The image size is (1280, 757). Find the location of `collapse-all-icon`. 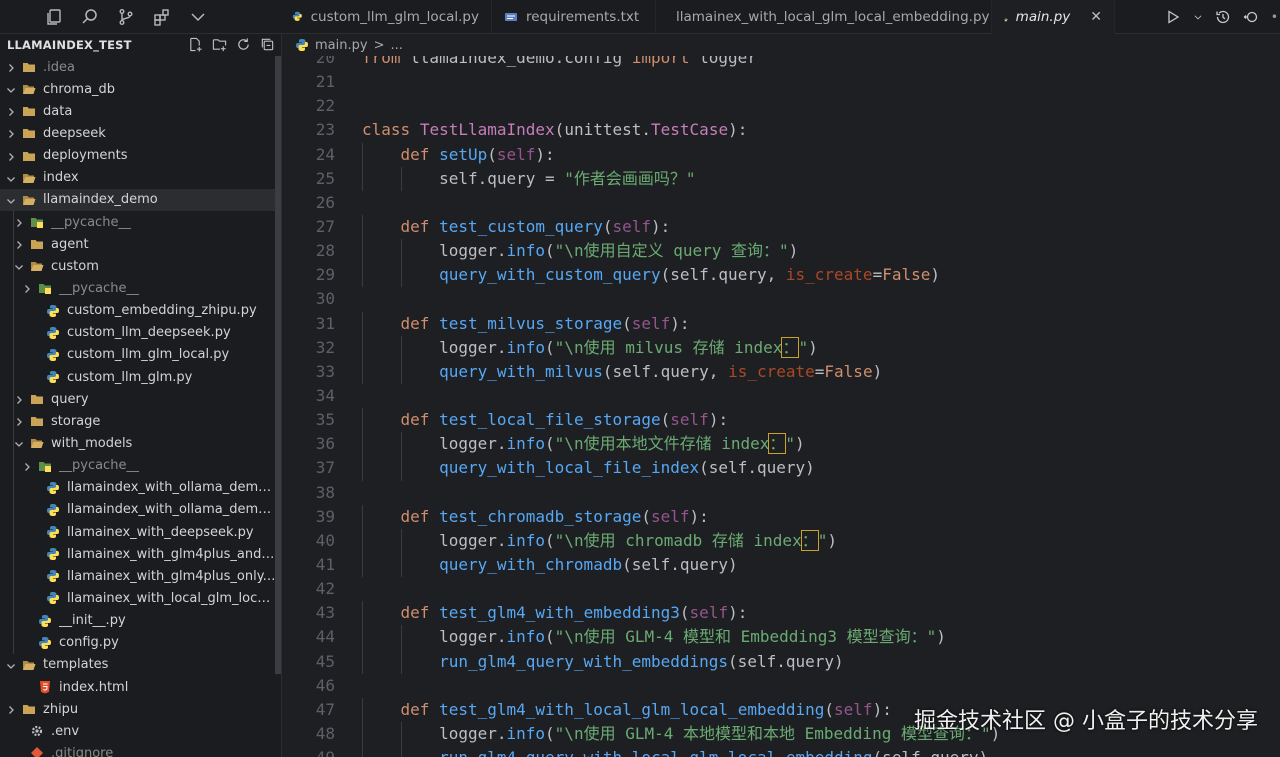

collapse-all-icon is located at coordinates (267, 44).